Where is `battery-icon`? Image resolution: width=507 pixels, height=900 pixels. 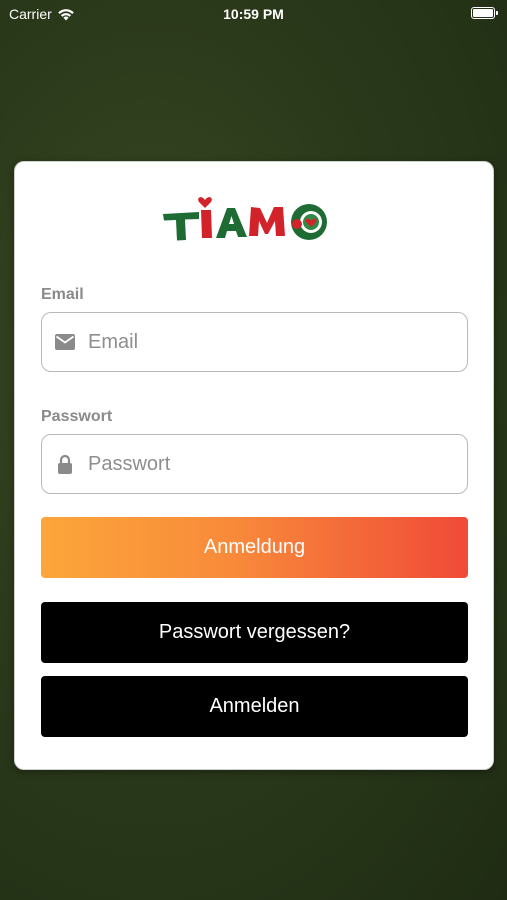 battery-icon is located at coordinates (484, 13).